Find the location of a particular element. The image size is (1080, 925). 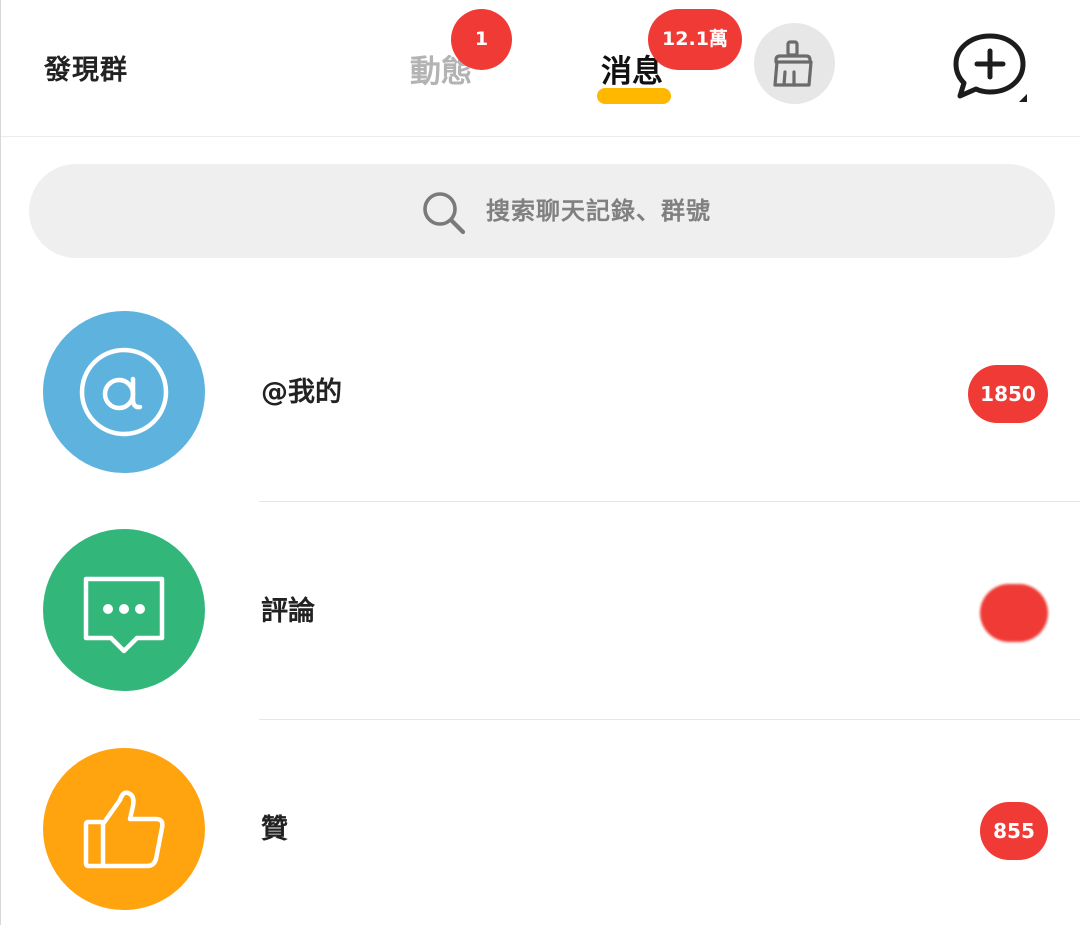

comments-avatar is located at coordinates (124, 610).